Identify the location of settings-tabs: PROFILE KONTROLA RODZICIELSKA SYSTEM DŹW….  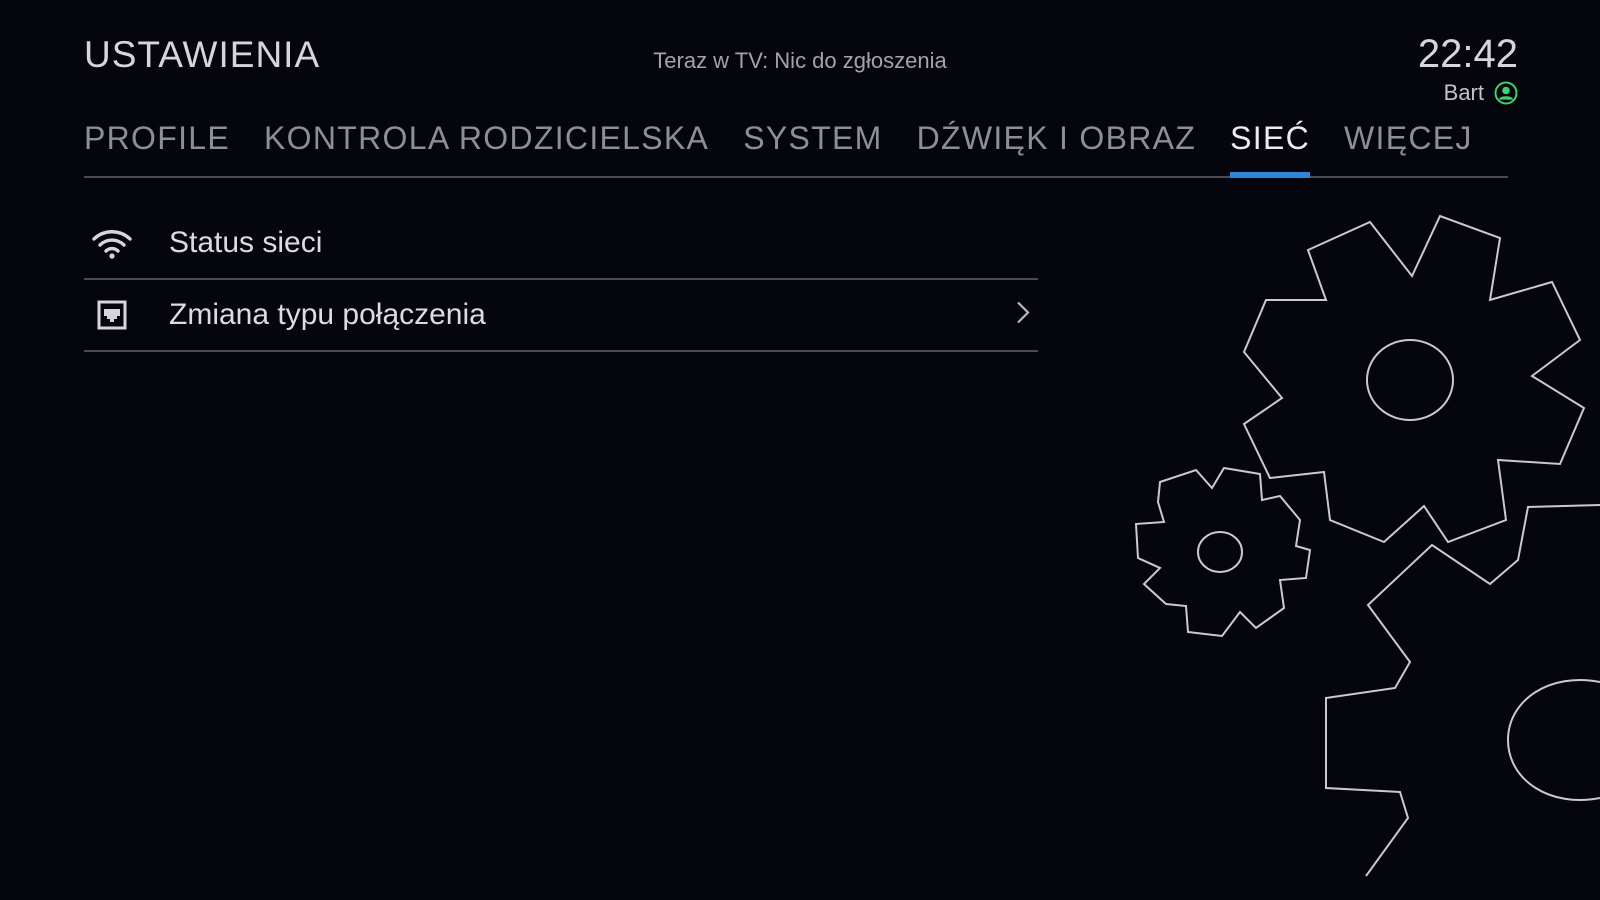
(796, 145).